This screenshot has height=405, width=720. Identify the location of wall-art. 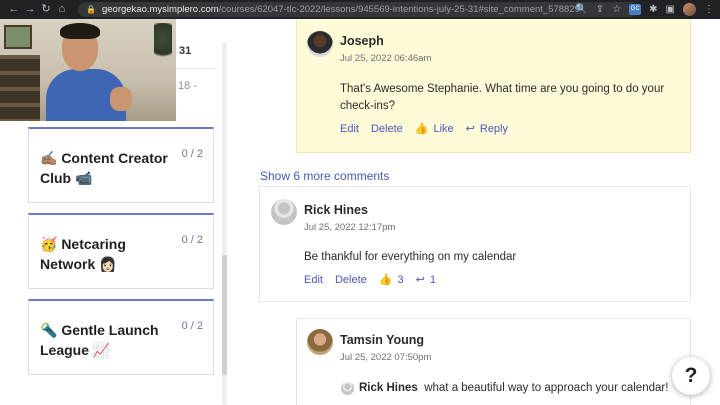
(18, 37).